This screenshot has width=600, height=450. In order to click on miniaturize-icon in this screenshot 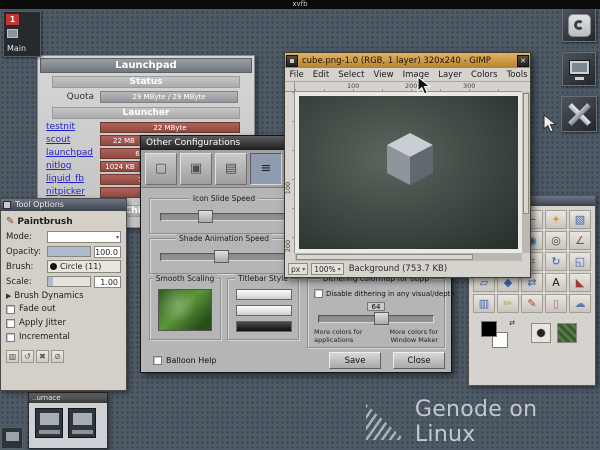, I will do `click(292, 60)`.